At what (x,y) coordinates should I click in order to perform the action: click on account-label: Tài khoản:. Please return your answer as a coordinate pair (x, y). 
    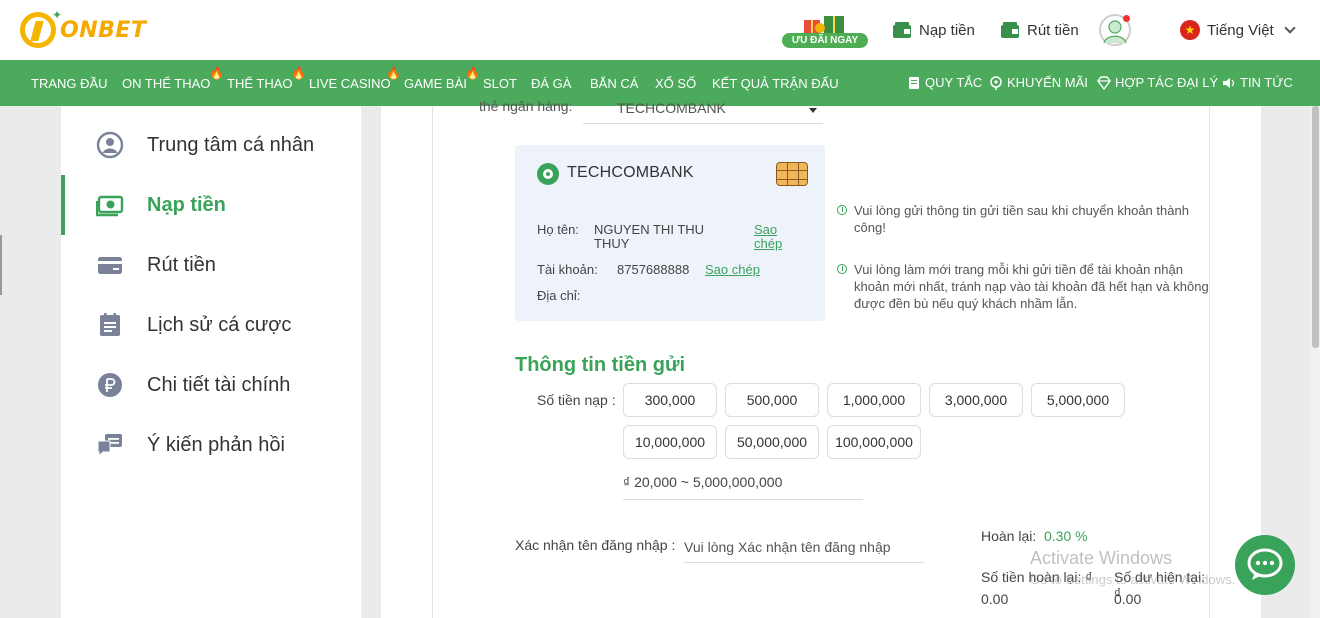
    Looking at the image, I should click on (567, 269).